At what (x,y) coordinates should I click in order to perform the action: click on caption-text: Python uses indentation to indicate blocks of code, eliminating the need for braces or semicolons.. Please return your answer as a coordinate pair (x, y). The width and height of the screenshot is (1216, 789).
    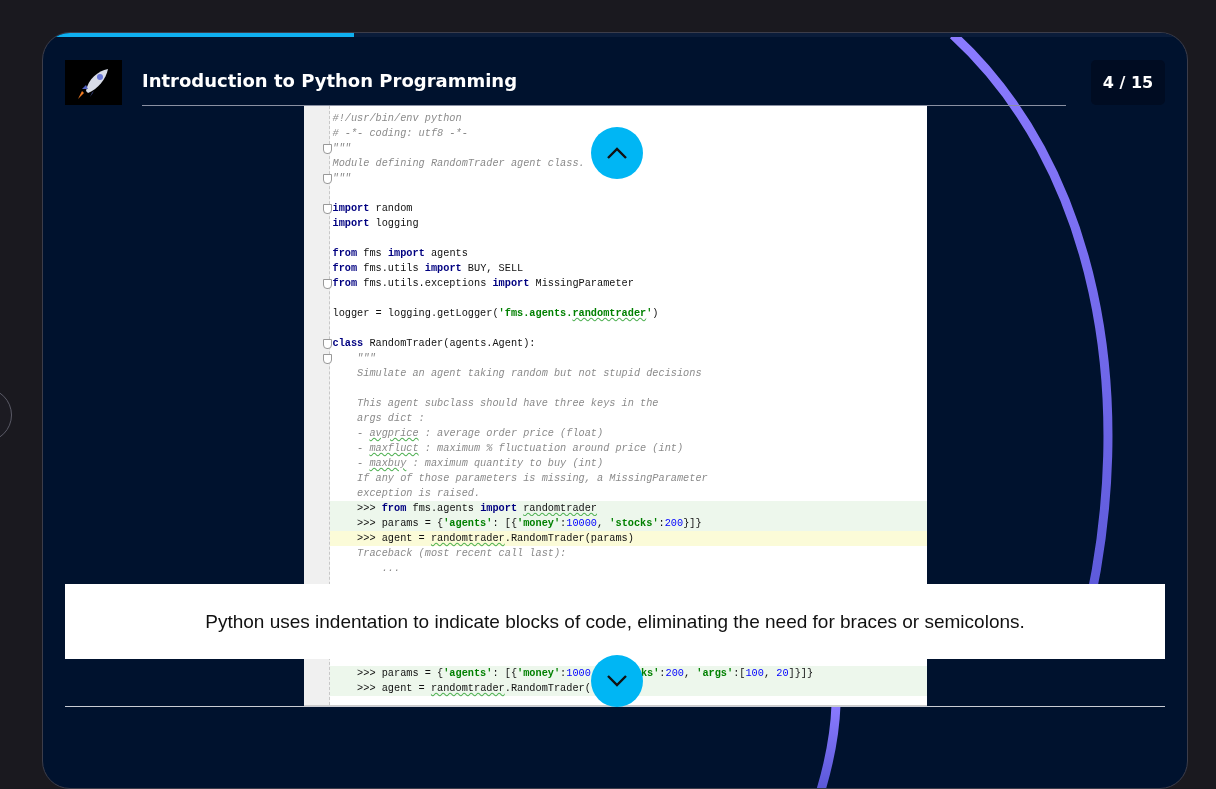
    Looking at the image, I should click on (615, 621).